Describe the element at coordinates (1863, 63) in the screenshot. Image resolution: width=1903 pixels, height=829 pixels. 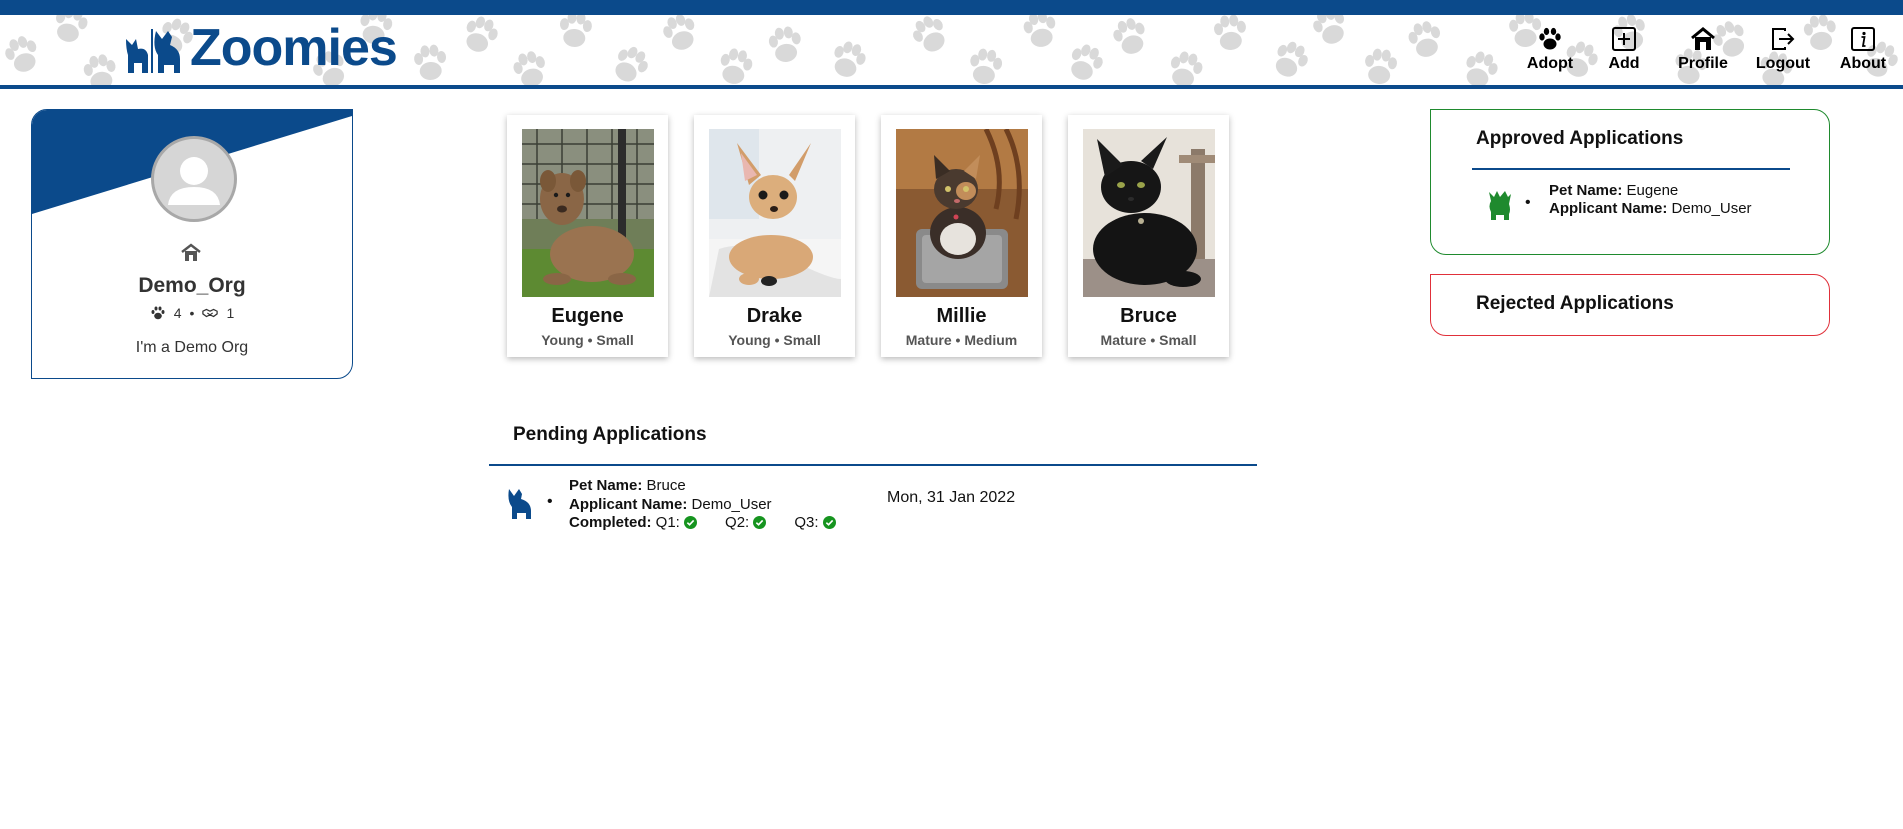
I see `nav-about-label: About` at that location.